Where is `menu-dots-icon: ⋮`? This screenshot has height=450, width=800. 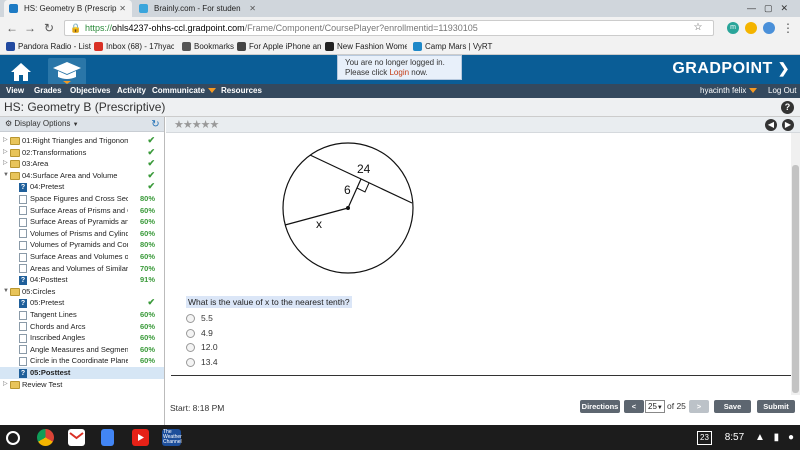 menu-dots-icon: ⋮ is located at coordinates (788, 28).